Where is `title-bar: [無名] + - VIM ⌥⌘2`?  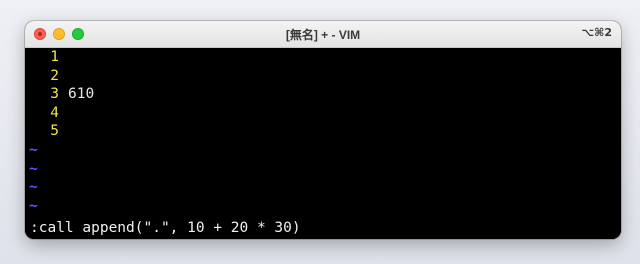
title-bar: [無名] + - VIM ⌥⌘2 is located at coordinates (323, 34).